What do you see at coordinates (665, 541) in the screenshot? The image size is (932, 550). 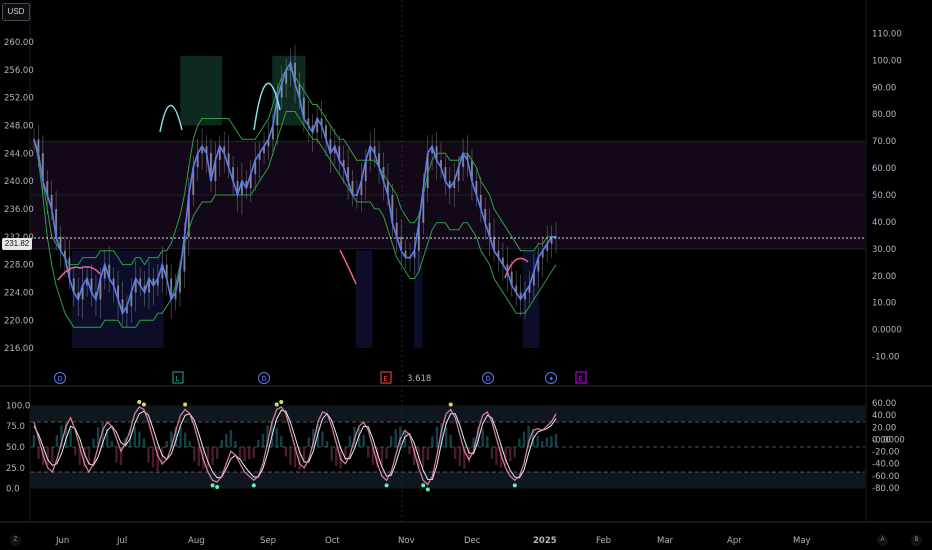 I see `x-axis-tick: Mar` at bounding box center [665, 541].